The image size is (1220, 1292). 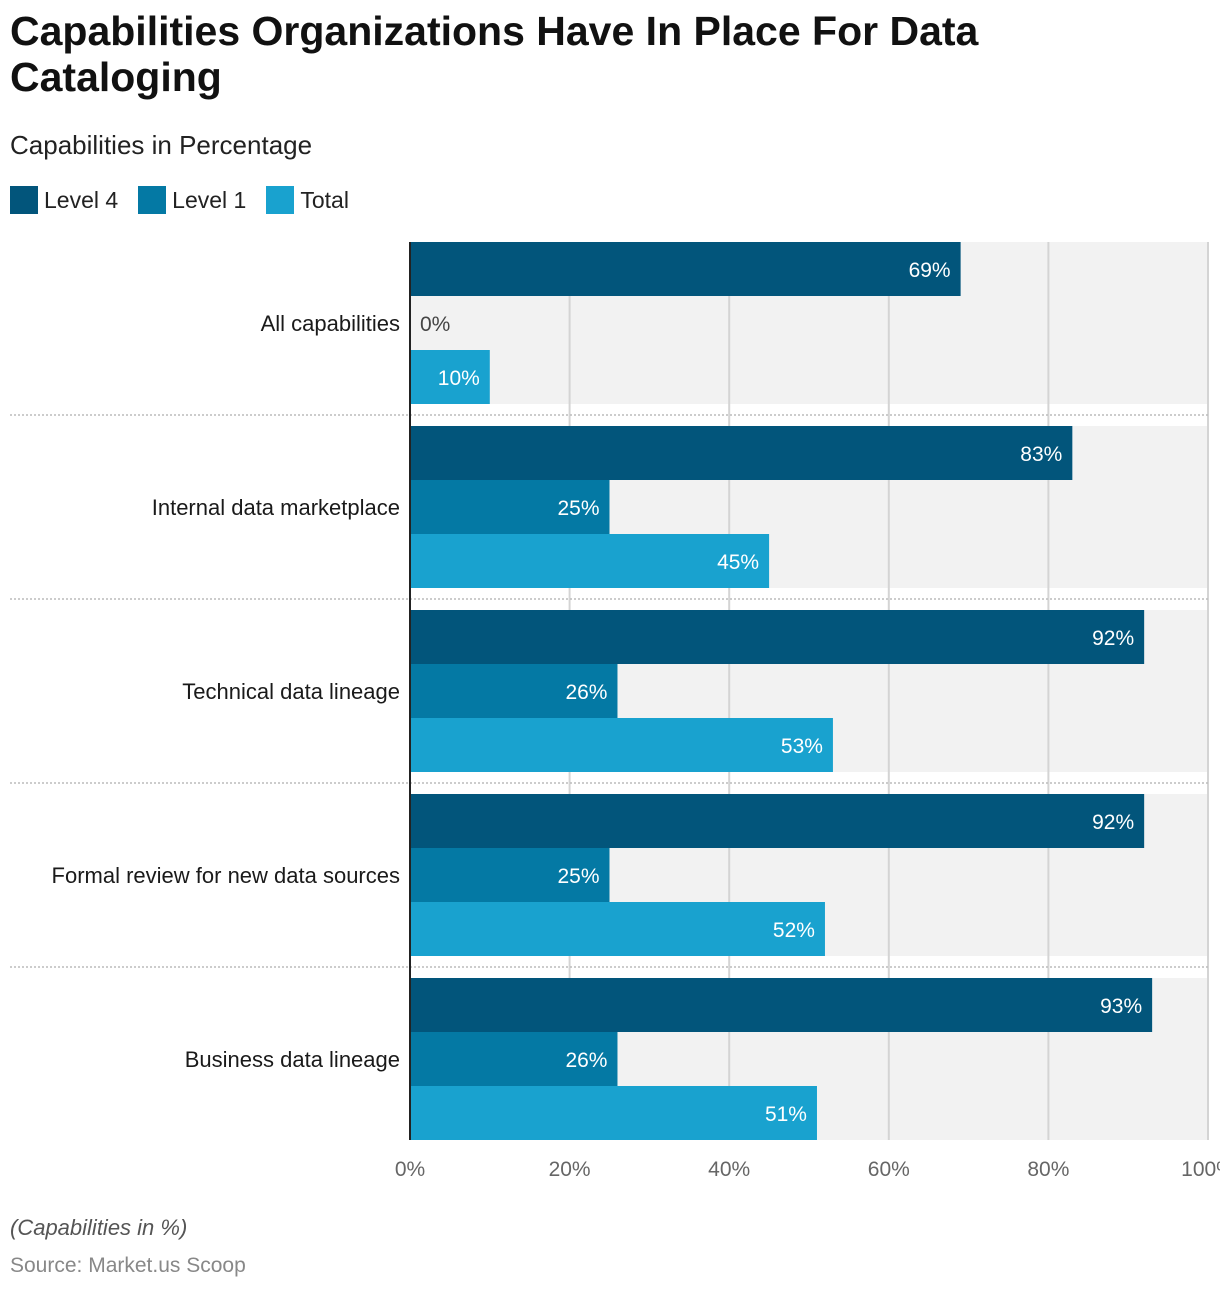 I want to click on source-note: Source: Market.us Scoop, so click(x=128, y=1265).